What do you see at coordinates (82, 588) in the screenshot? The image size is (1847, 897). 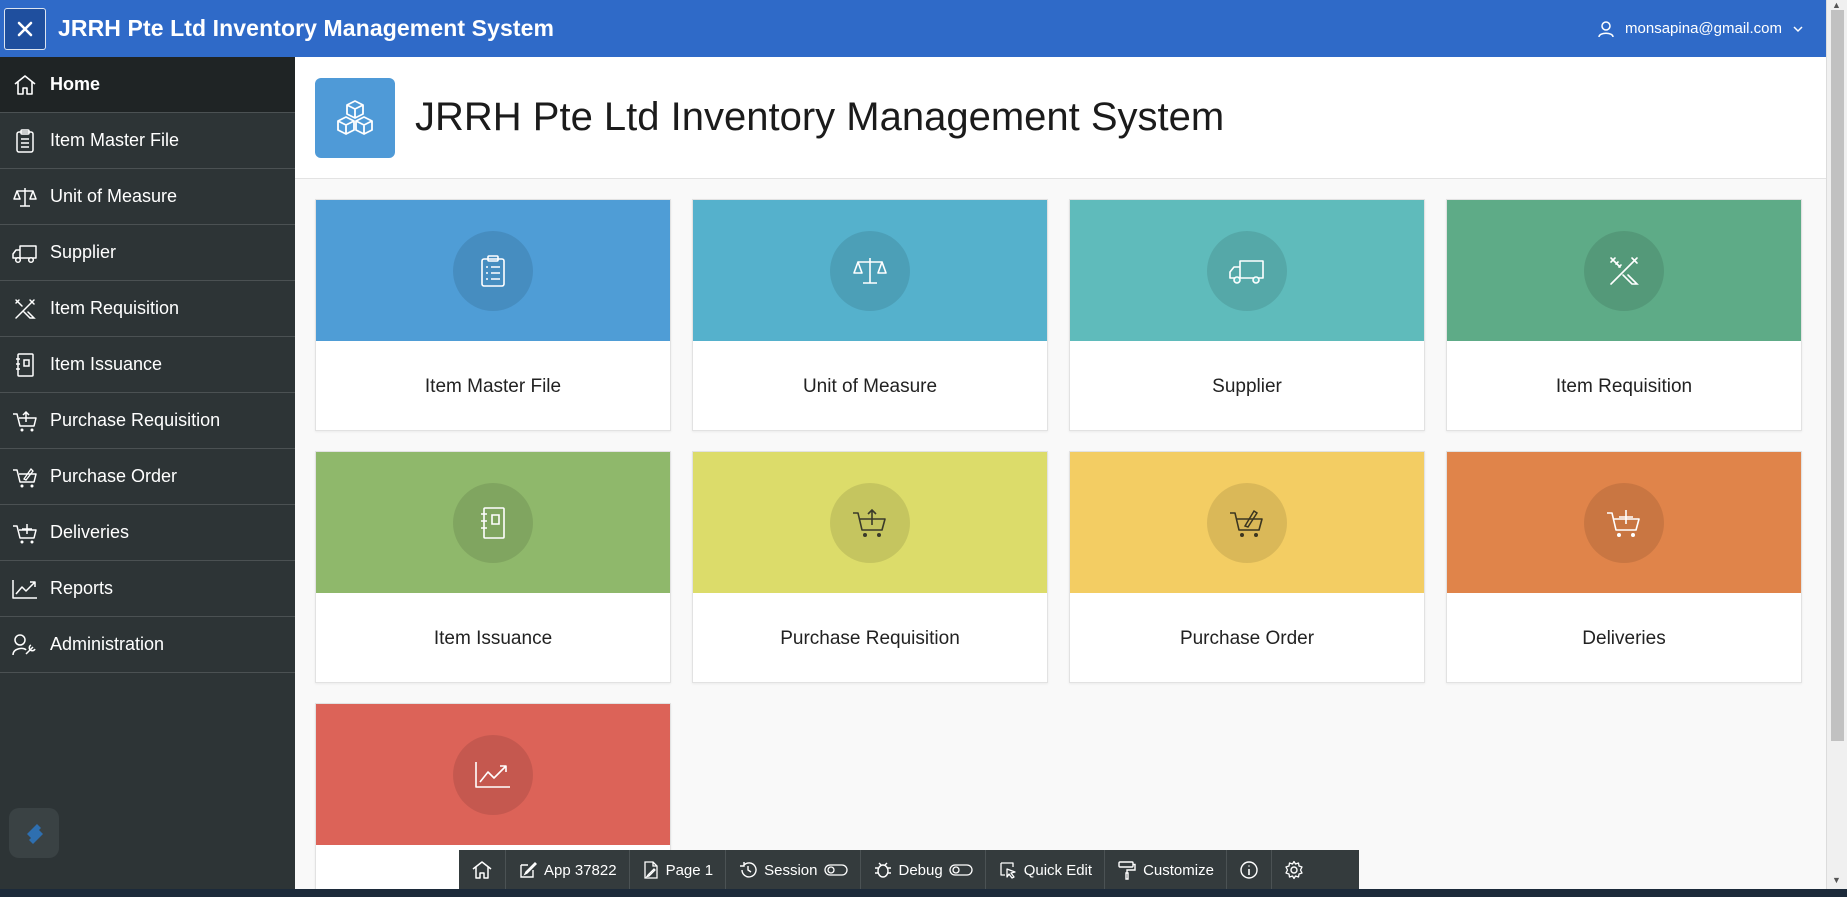 I see `sidebar-item-label: Reports` at bounding box center [82, 588].